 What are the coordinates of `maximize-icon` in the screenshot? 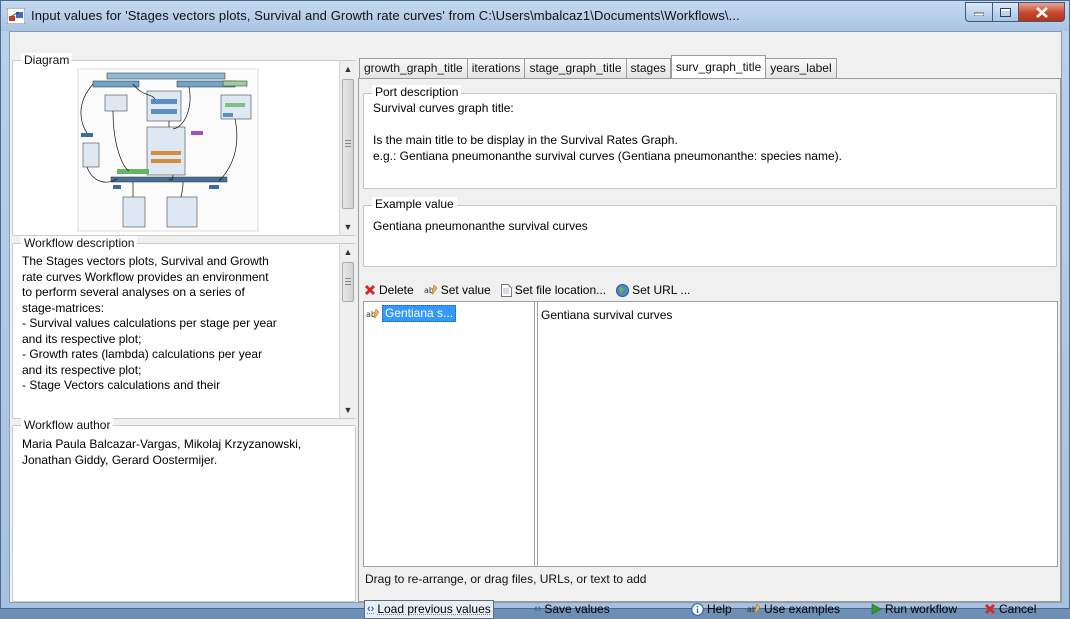 It's located at (1005, 12).